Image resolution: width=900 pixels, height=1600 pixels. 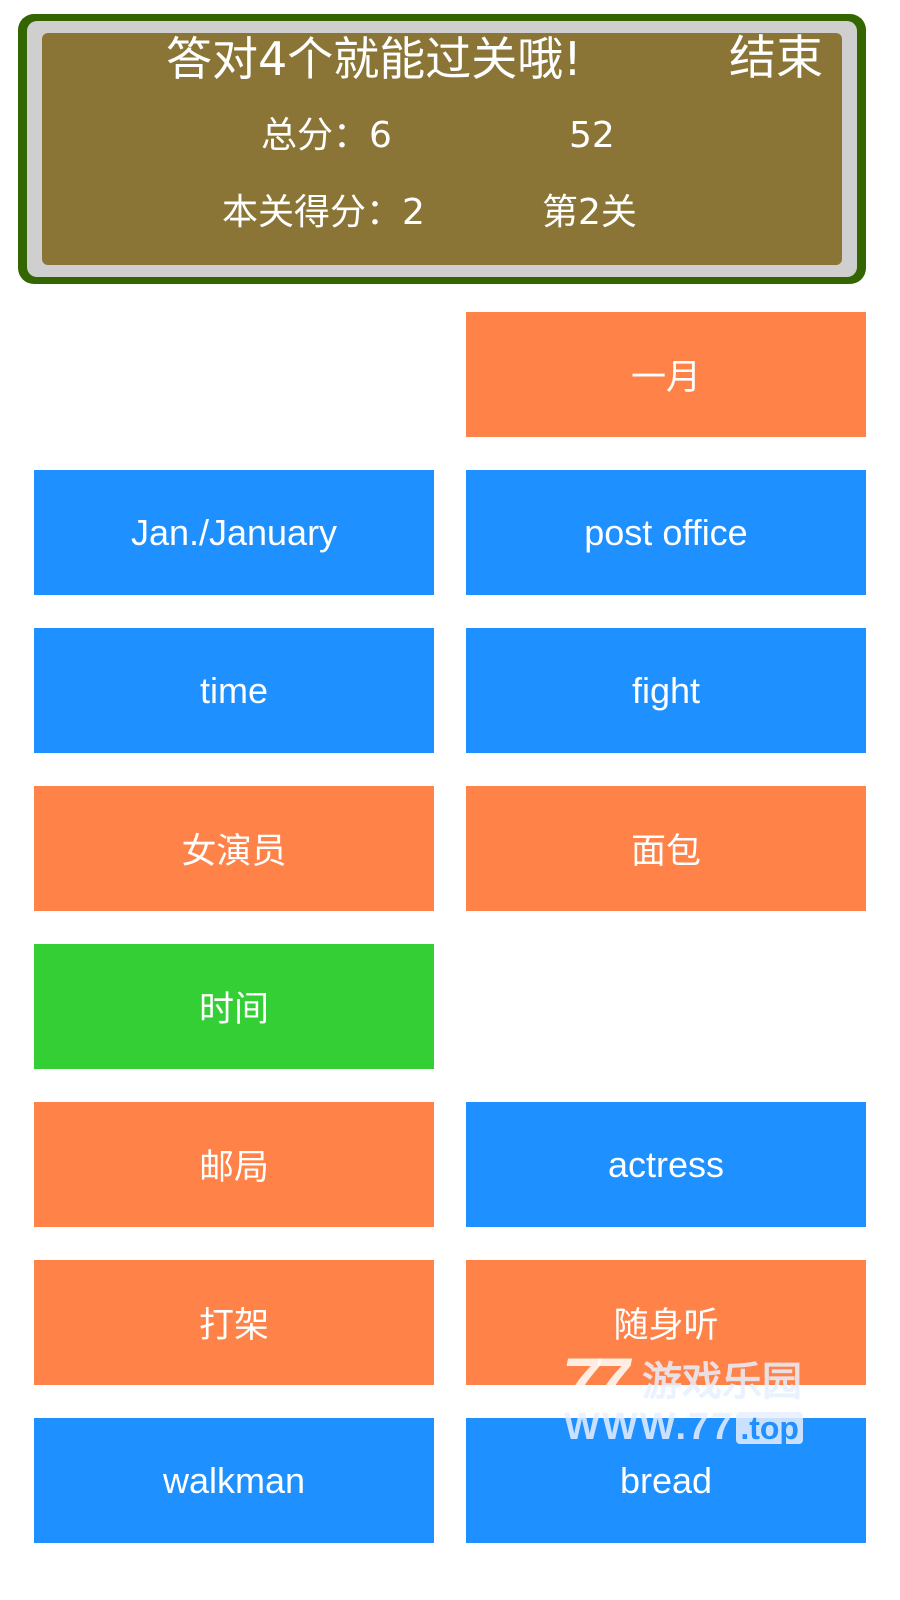 I want to click on word-tile-label: 随身听, so click(x=666, y=1326).